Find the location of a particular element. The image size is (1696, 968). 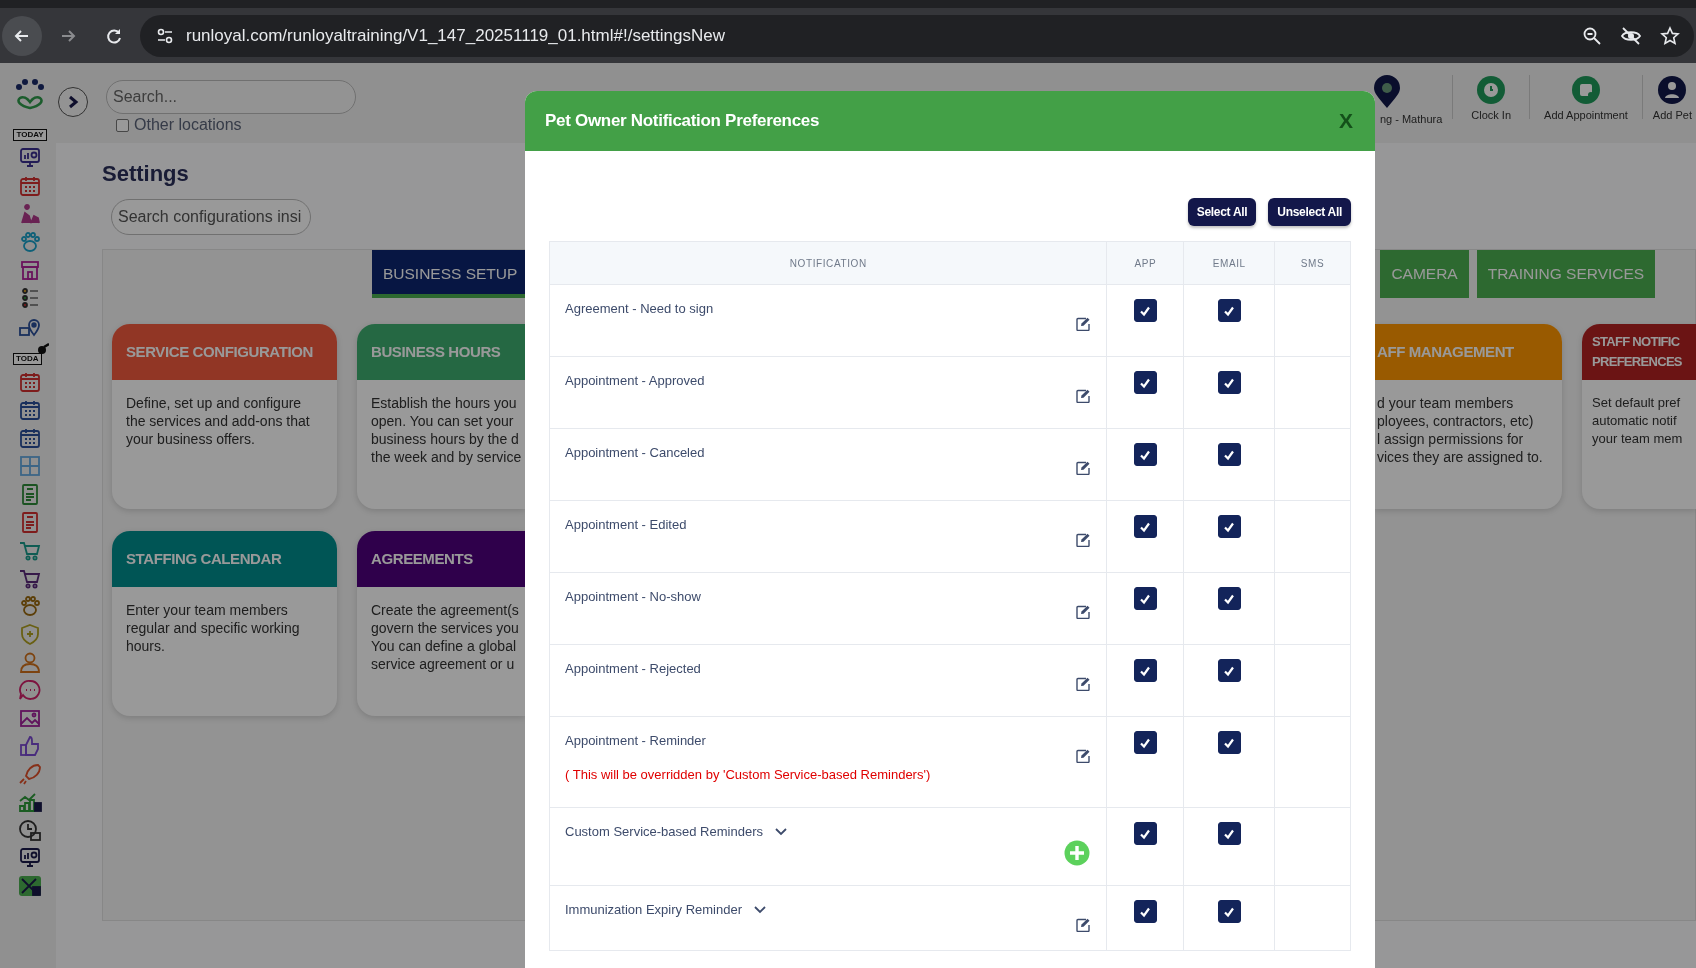

card-description: Define, set up and configure the services and add-ons that your business offers. is located at coordinates (218, 421).